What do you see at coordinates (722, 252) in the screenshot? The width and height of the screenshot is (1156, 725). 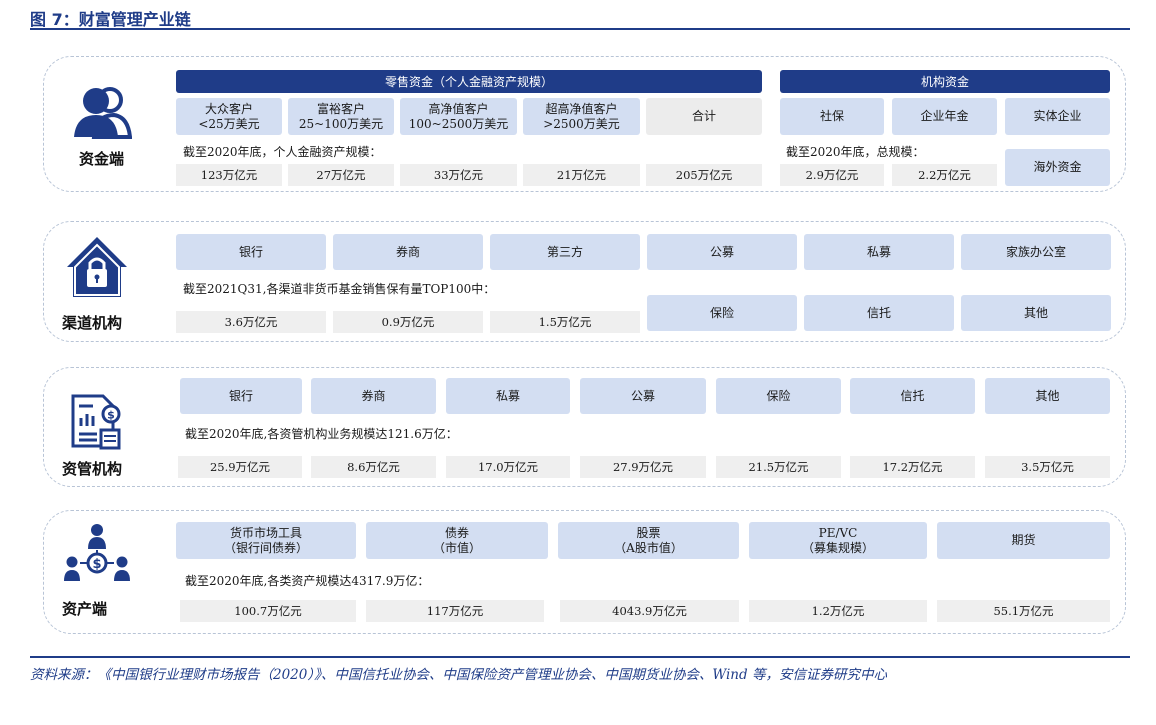 I see `channel-box: 公募` at bounding box center [722, 252].